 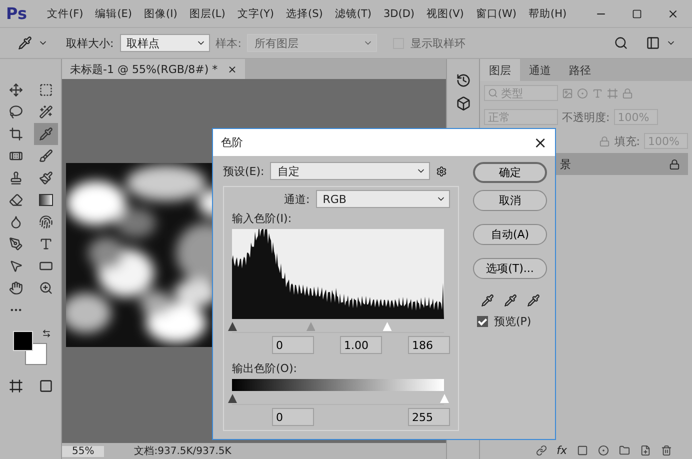 What do you see at coordinates (165, 43) in the screenshot?
I see `sample-size-select: 取样点` at bounding box center [165, 43].